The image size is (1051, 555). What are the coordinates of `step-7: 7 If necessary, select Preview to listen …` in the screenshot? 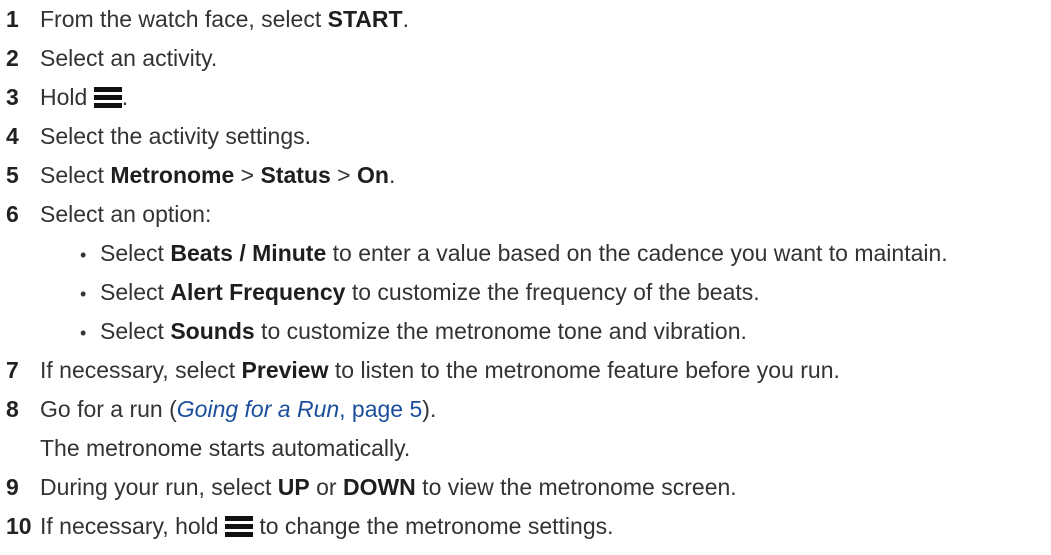 It's located at (423, 370).